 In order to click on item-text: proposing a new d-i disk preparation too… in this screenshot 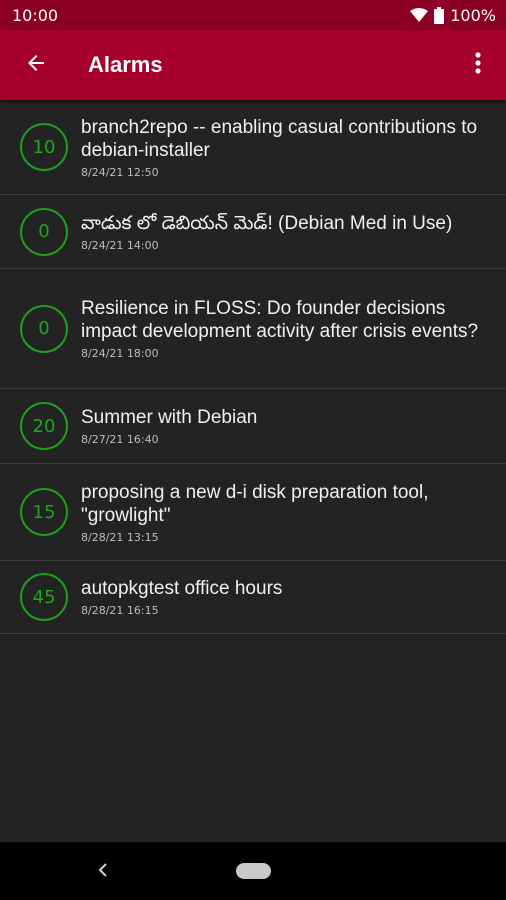, I will do `click(286, 512)`.